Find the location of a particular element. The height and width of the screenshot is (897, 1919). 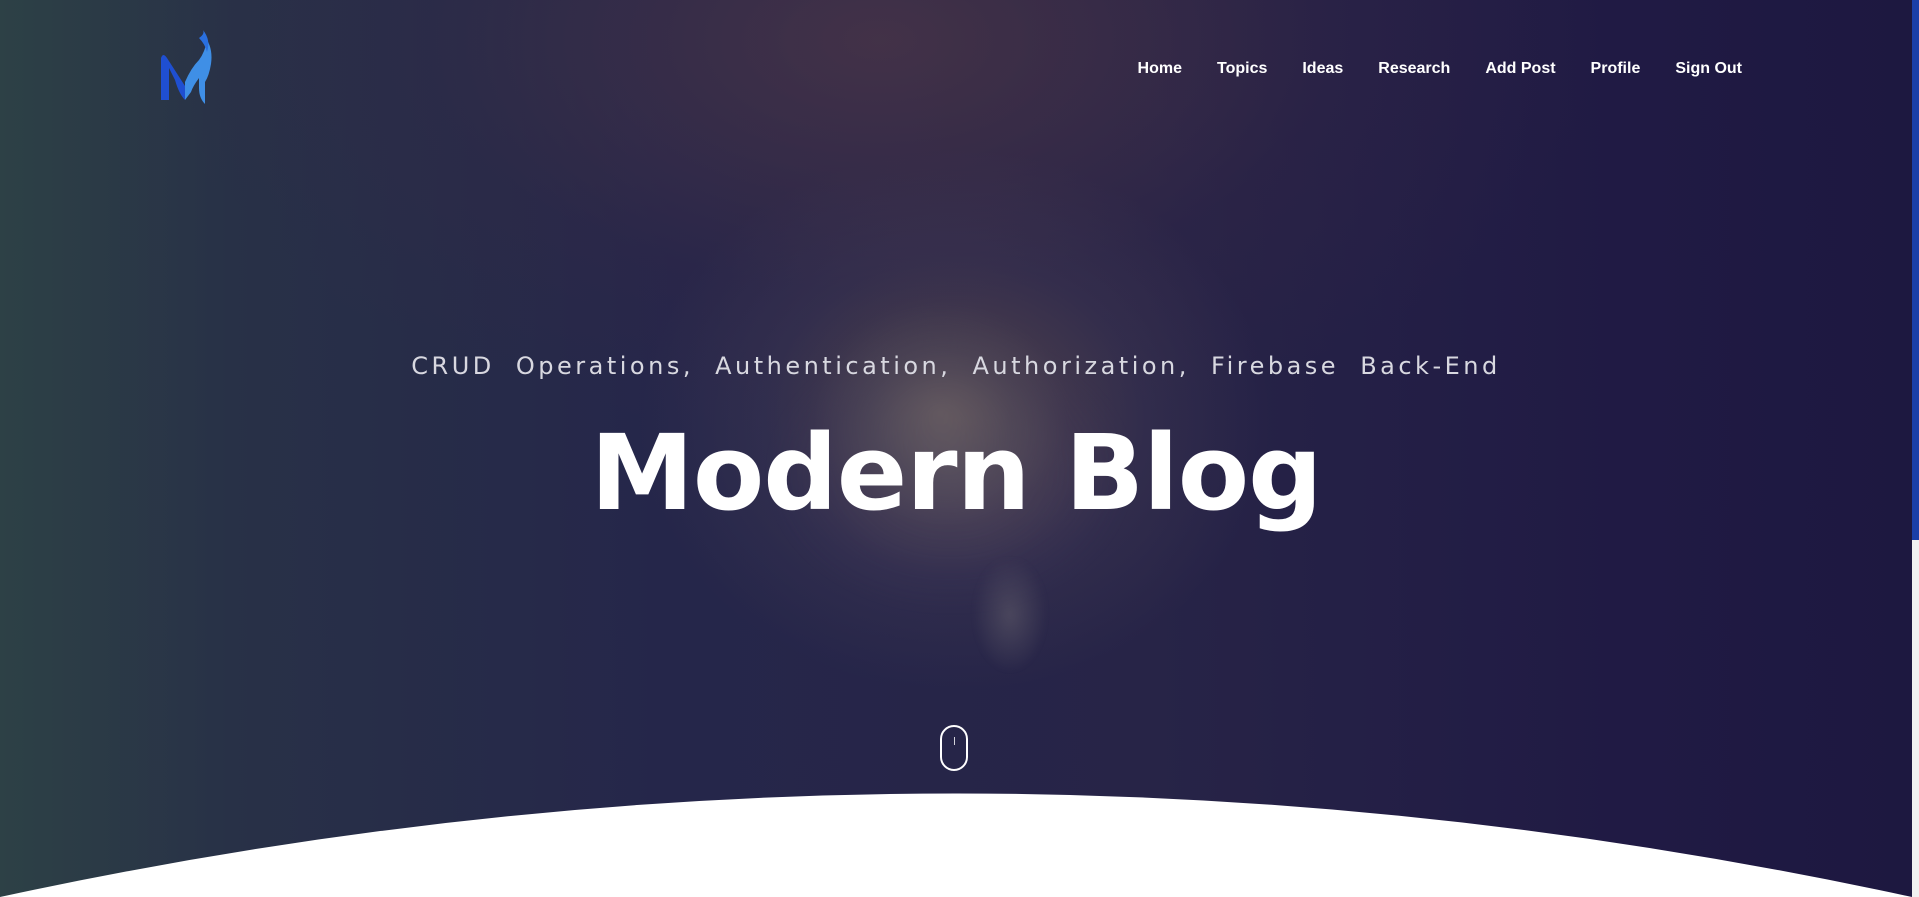

brain-stem-image is located at coordinates (1010, 615).